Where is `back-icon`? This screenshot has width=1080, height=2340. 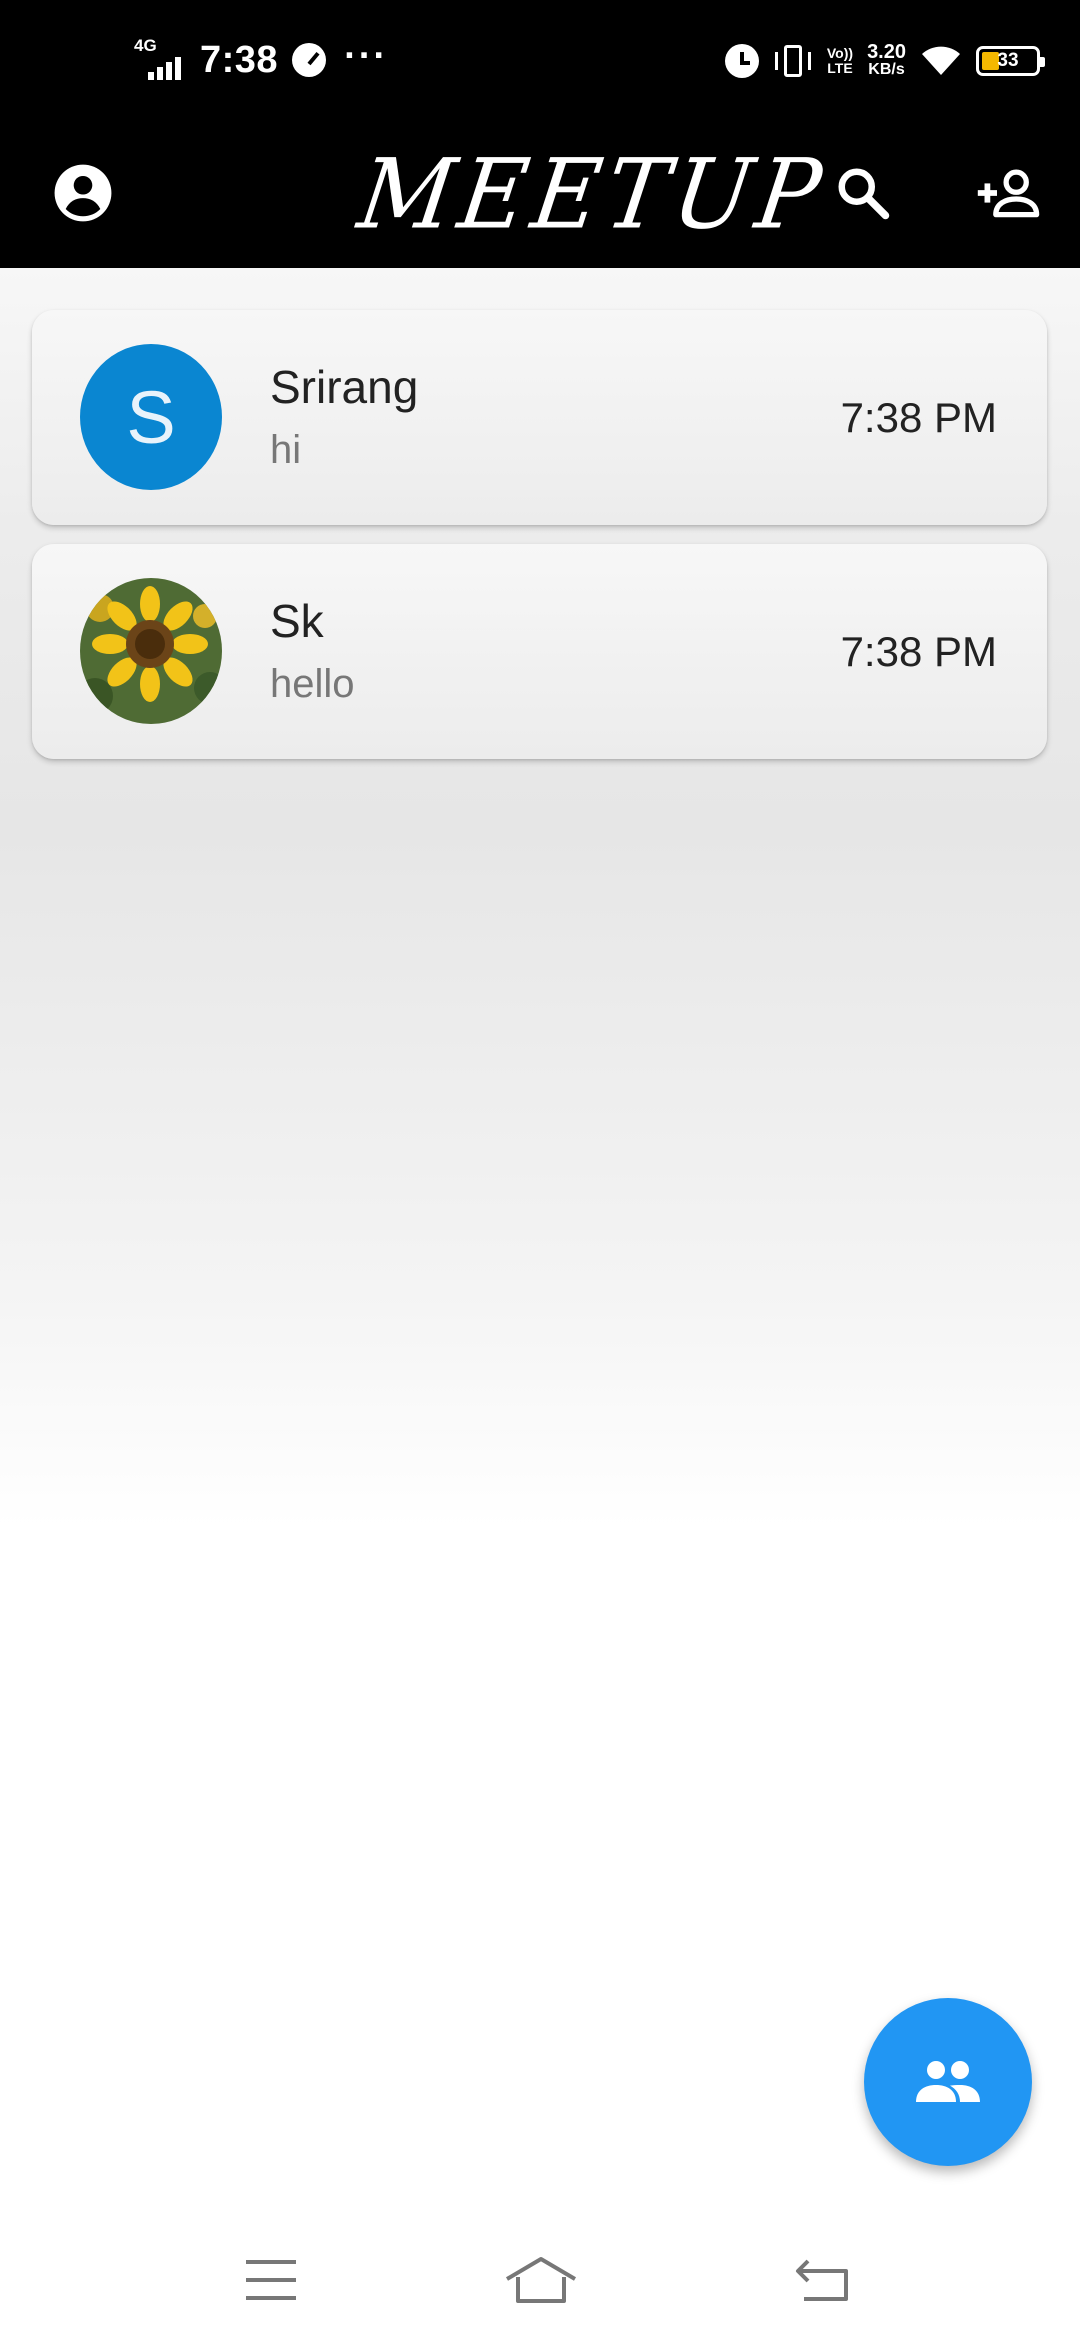
back-icon is located at coordinates (822, 2280).